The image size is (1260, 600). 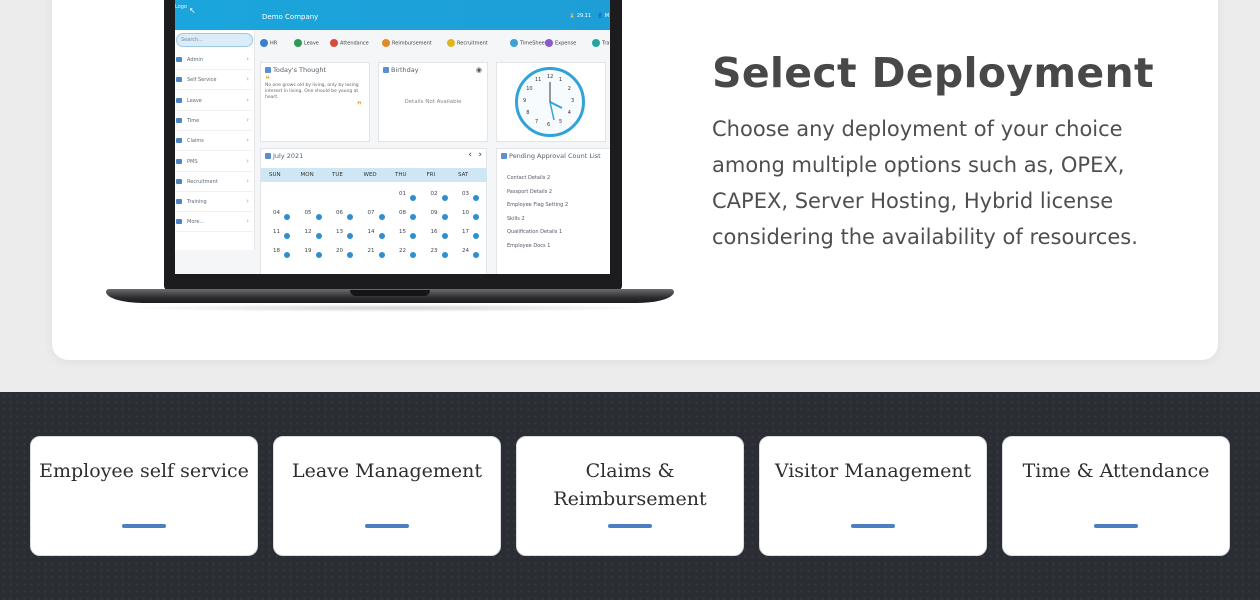 I want to click on calendar-date: 17, so click(x=465, y=232).